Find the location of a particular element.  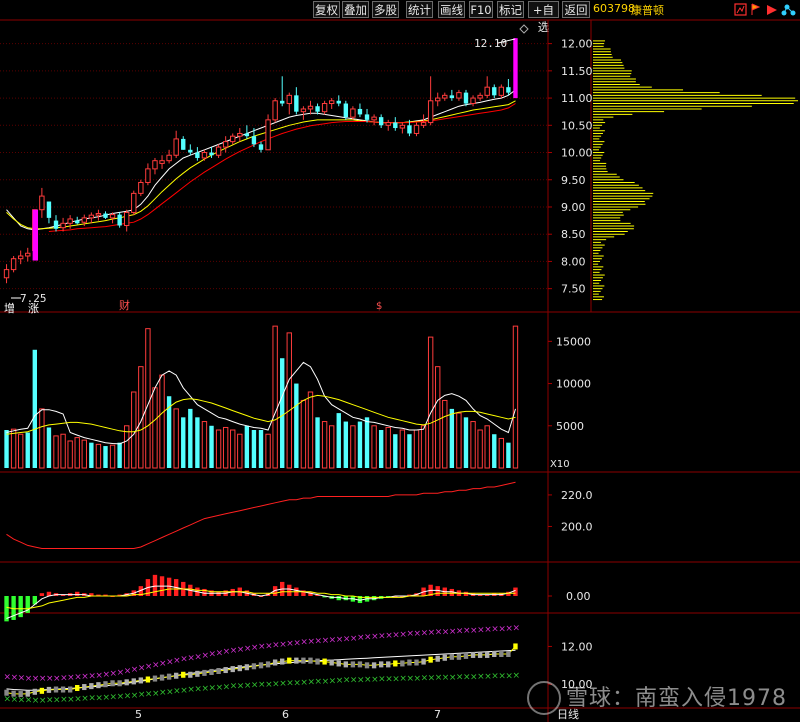

volume-tick-label: 5000 is located at coordinates (570, 426).